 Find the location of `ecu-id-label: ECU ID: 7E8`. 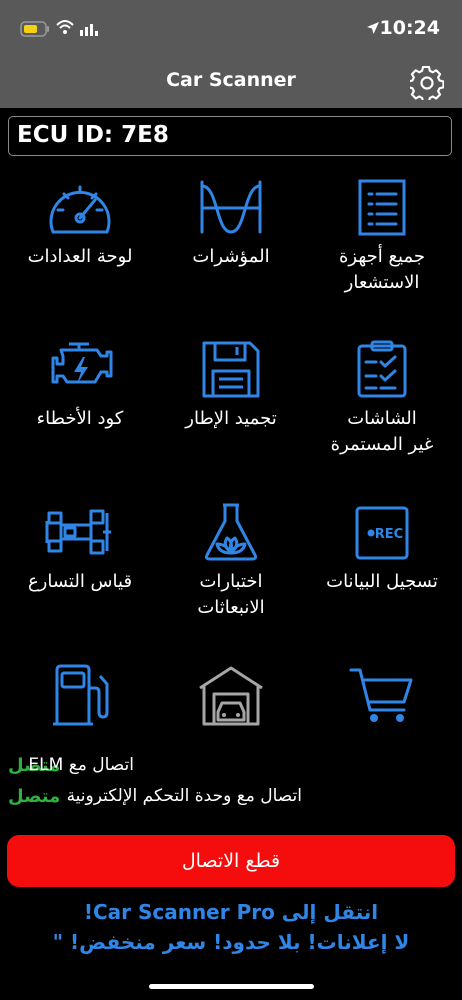

ecu-id-label: ECU ID: 7E8 is located at coordinates (93, 135).